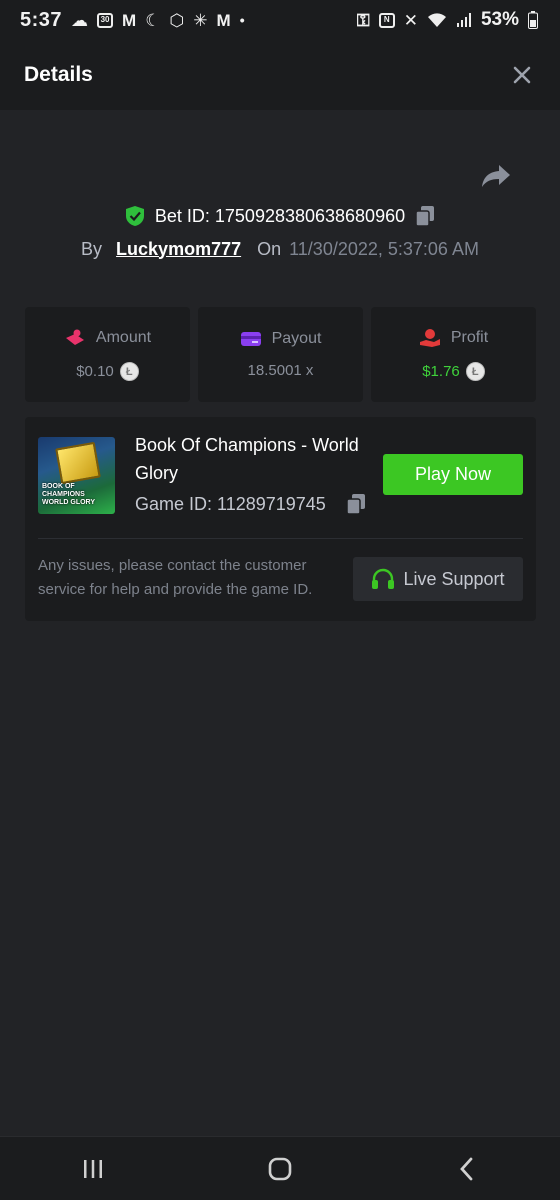  I want to click on thumbnail-text: BOOK OF CHAMPIONS WORLD GLORY, so click(68, 495).